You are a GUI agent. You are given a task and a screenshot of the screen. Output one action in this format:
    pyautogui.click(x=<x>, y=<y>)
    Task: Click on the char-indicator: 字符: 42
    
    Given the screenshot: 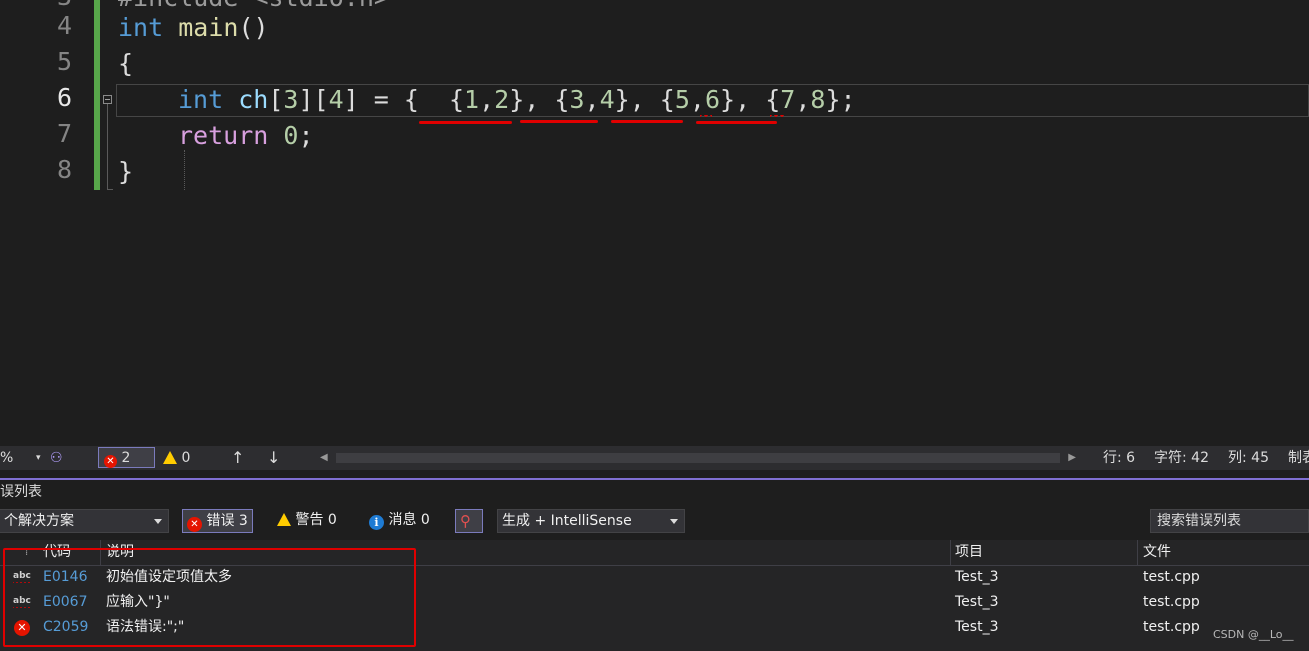 What is the action you would take?
    pyautogui.click(x=1181, y=458)
    